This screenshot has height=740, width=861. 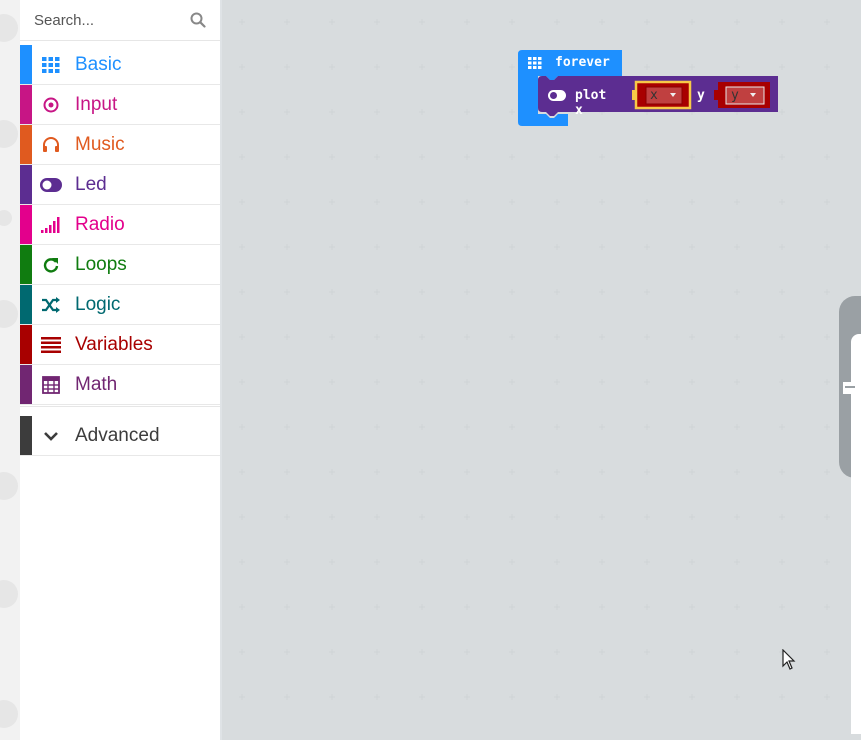 What do you see at coordinates (98, 304) in the screenshot?
I see `category-label: Logic` at bounding box center [98, 304].